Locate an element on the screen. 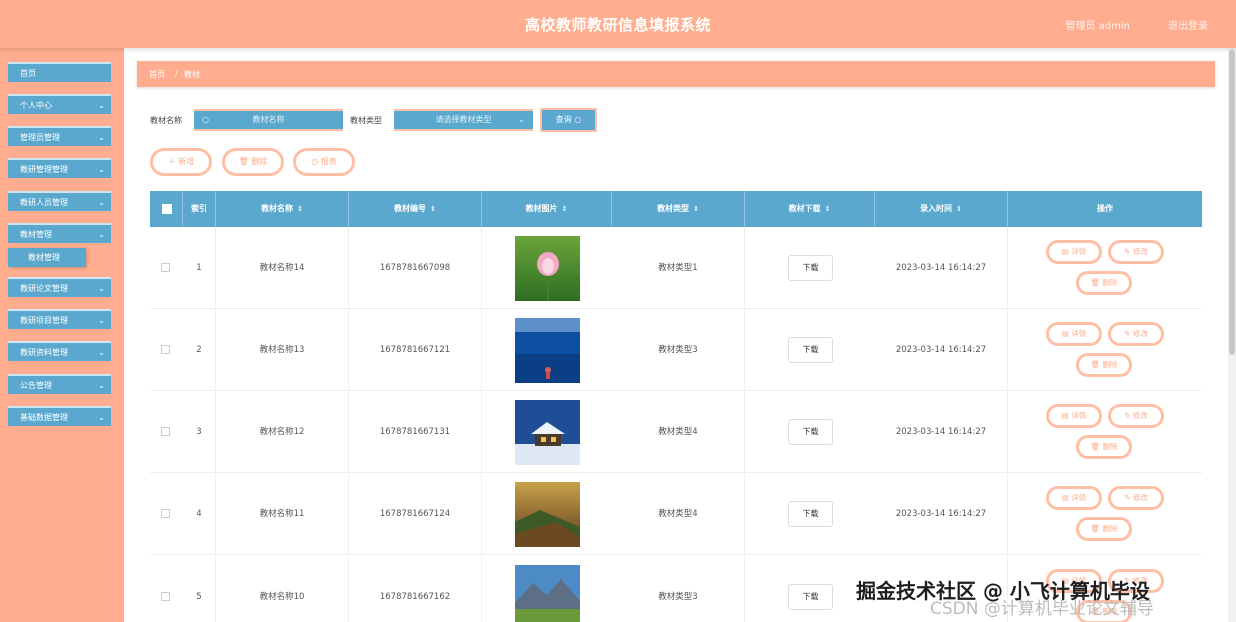  row-name: 教材名称10 is located at coordinates (282, 589).